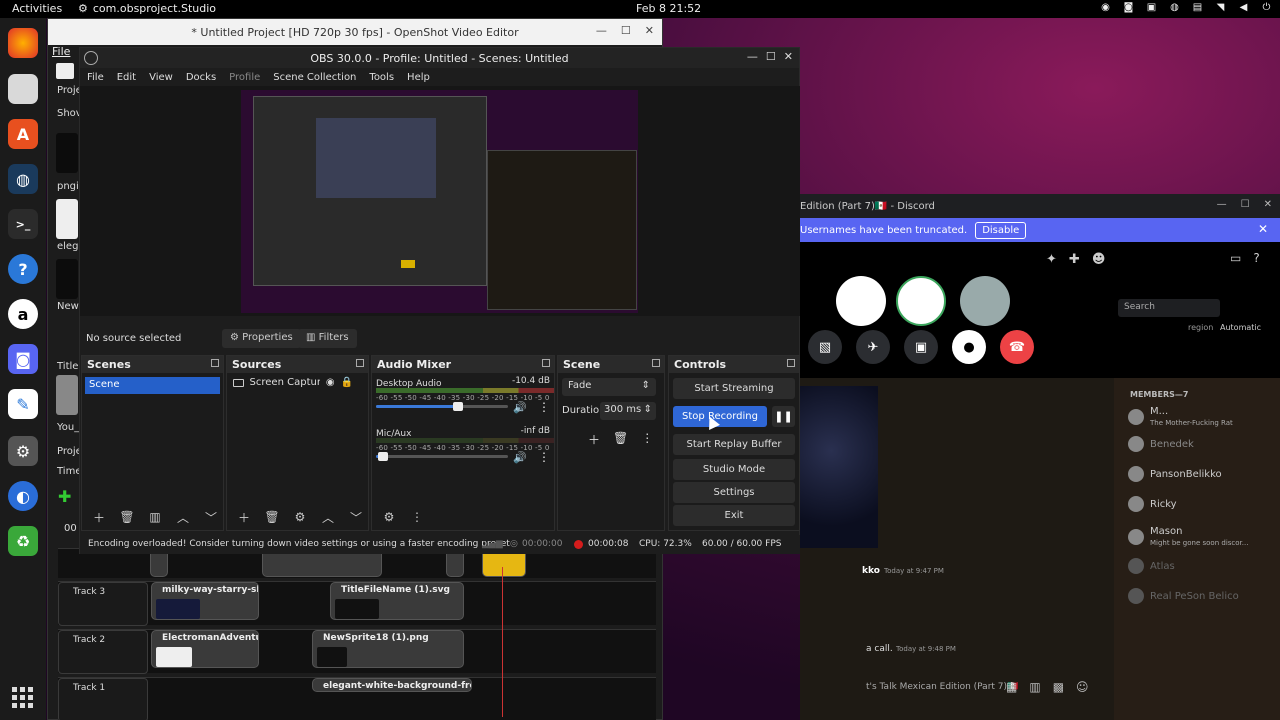  What do you see at coordinates (668, 8) in the screenshot?
I see `clock: Feb 8 21:52` at bounding box center [668, 8].